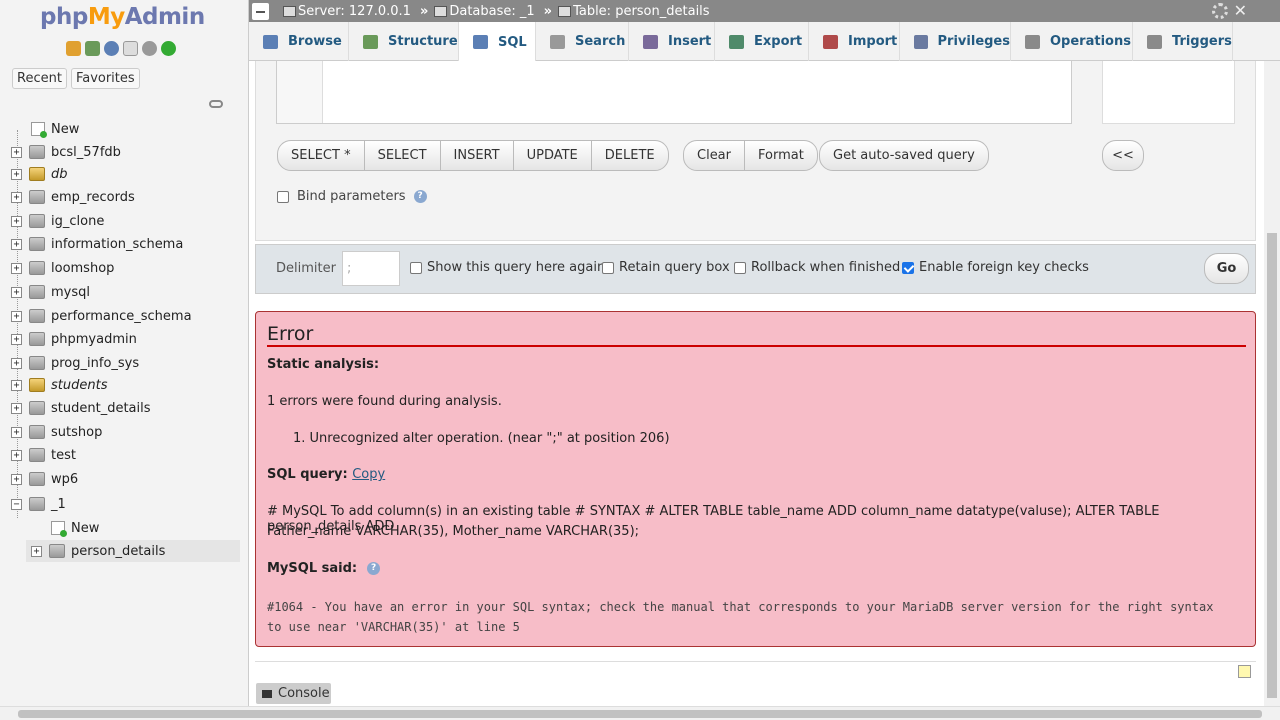 The height and width of the screenshot is (720, 1280). What do you see at coordinates (1220, 11) in the screenshot?
I see `gear-icon` at bounding box center [1220, 11].